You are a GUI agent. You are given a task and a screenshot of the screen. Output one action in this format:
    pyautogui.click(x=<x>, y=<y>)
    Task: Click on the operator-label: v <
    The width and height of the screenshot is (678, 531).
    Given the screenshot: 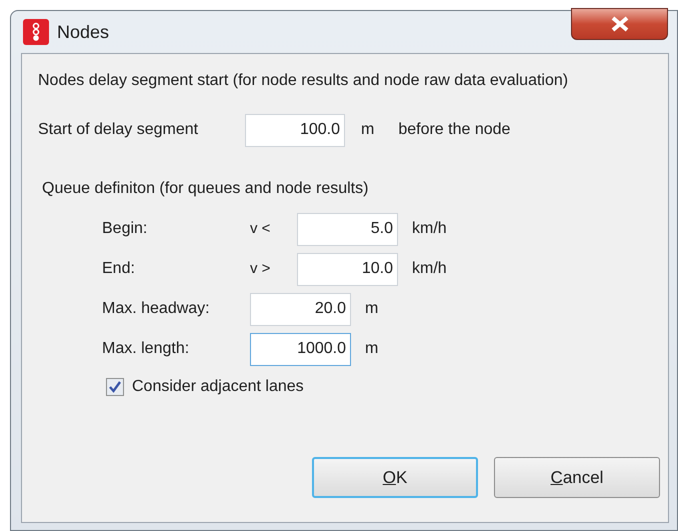 What is the action you would take?
    pyautogui.click(x=261, y=228)
    